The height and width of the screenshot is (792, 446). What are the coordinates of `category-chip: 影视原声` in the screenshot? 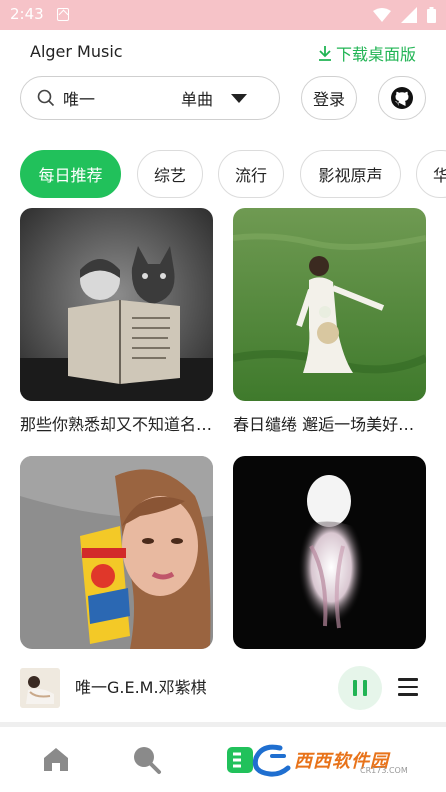 It's located at (350, 174).